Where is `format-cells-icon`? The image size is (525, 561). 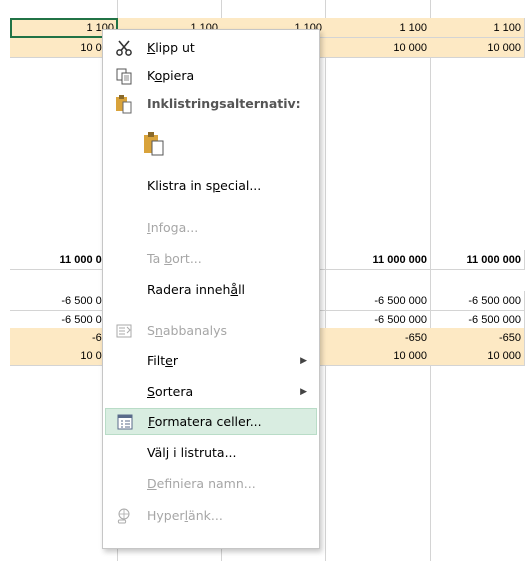
format-cells-icon is located at coordinates (125, 422).